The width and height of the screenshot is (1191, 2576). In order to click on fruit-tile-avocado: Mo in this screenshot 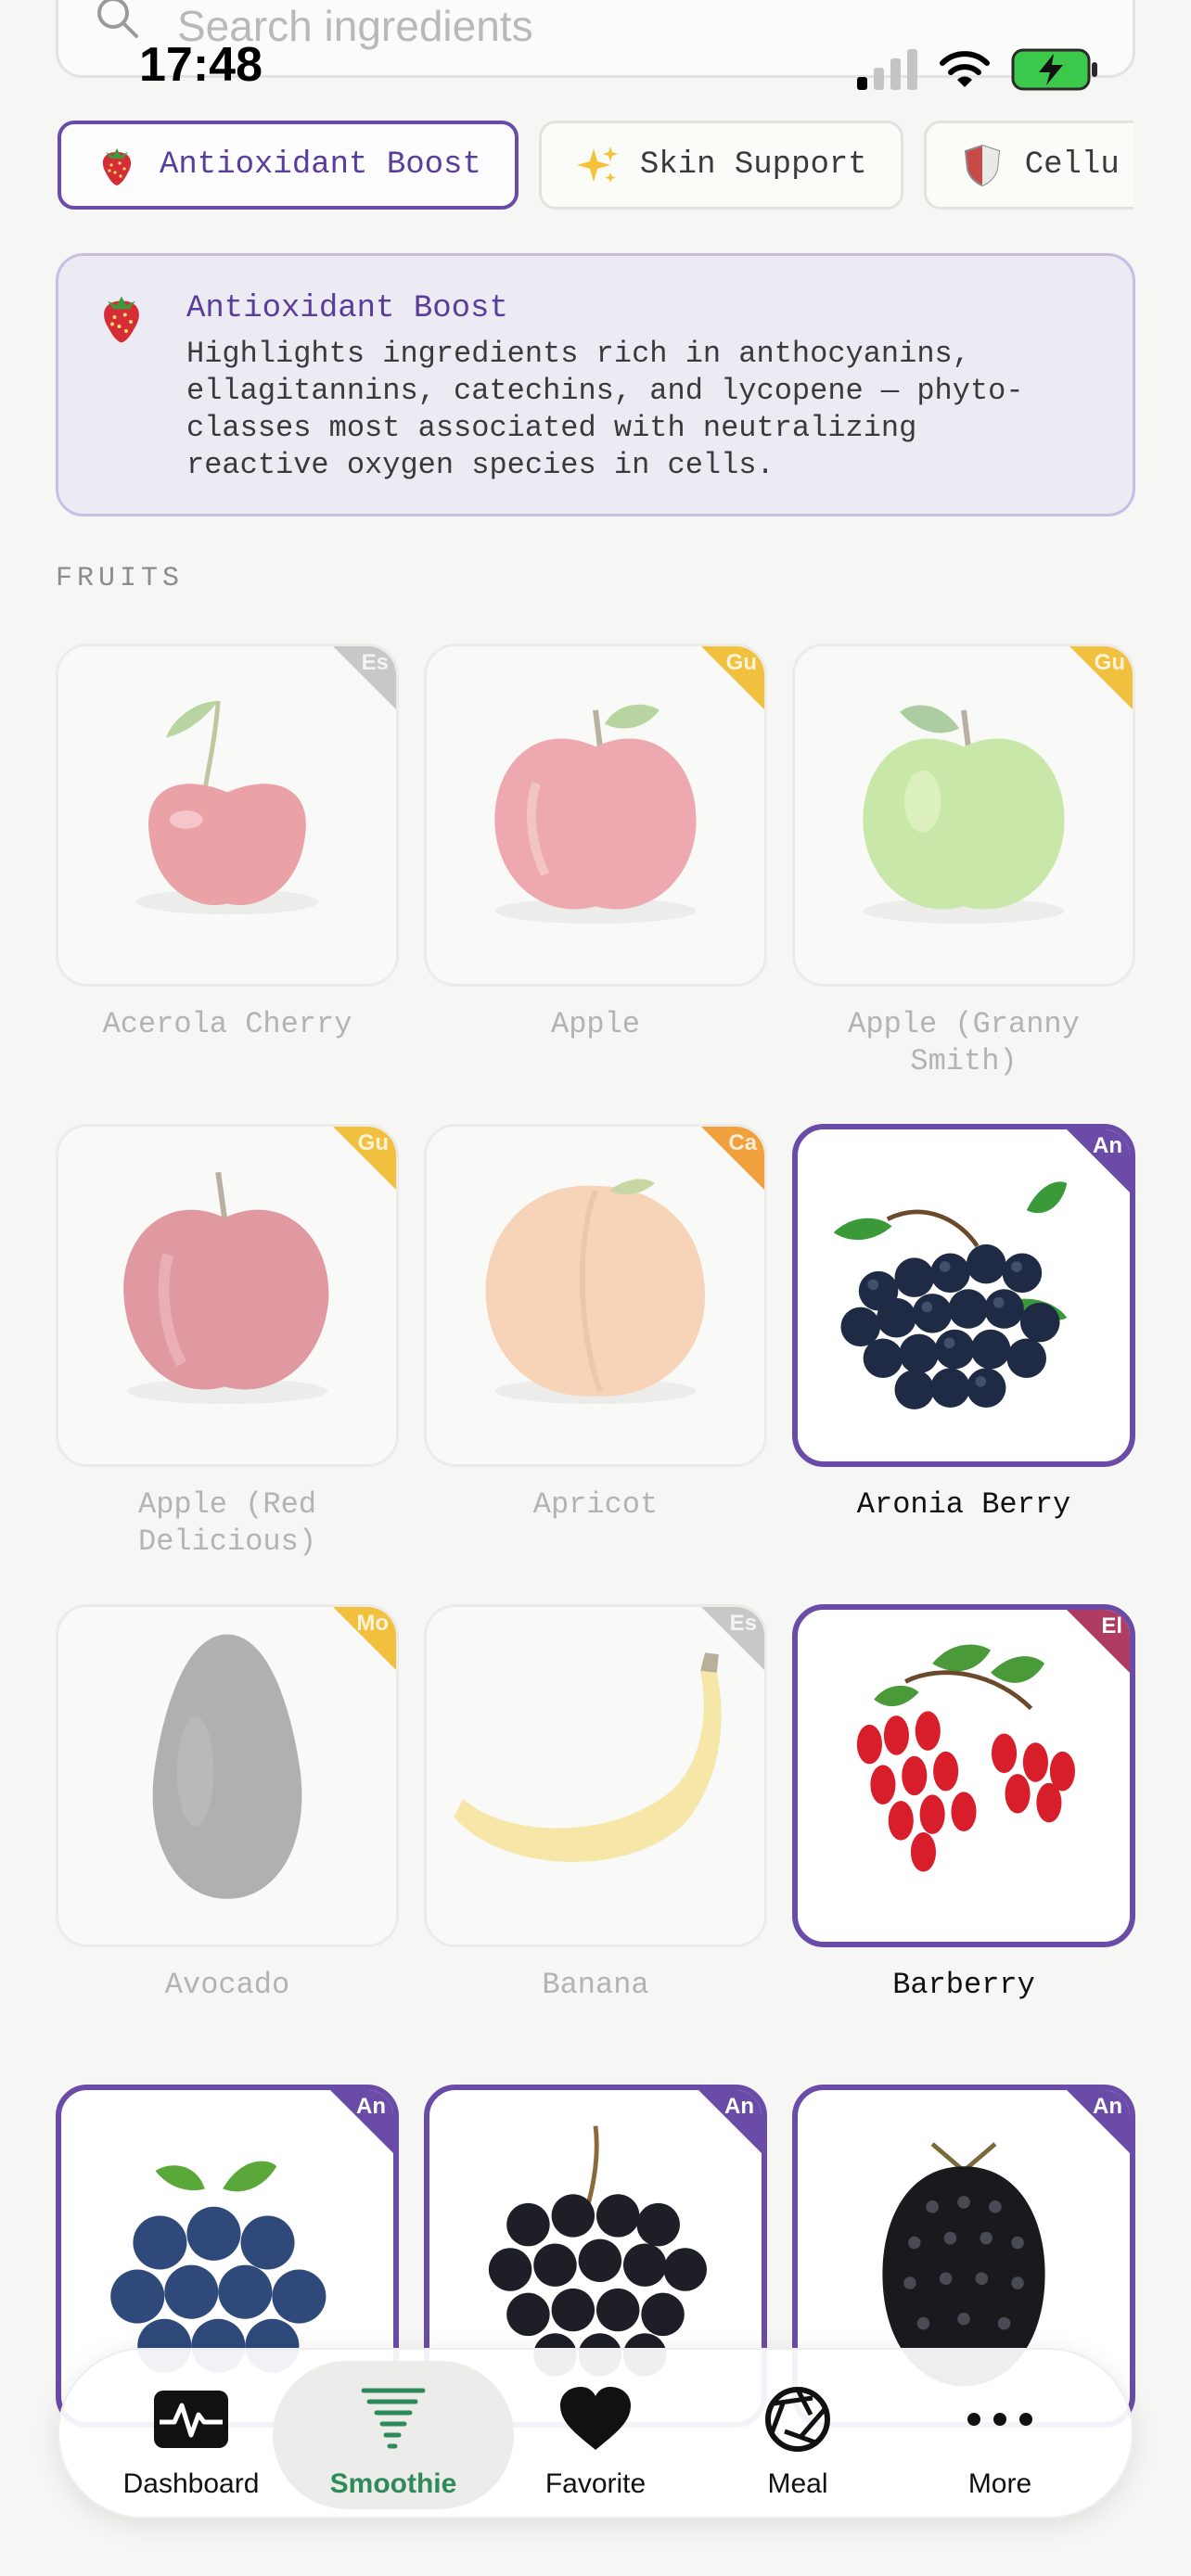, I will do `click(228, 1775)`.